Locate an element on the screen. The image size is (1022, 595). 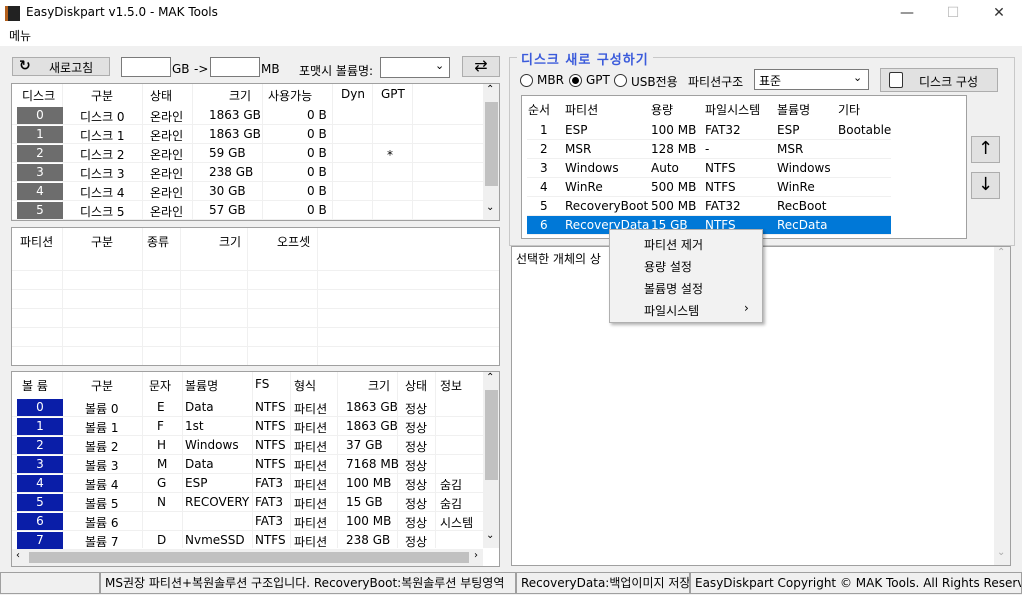
reconfig-fs: NTFS is located at coordinates (720, 168).